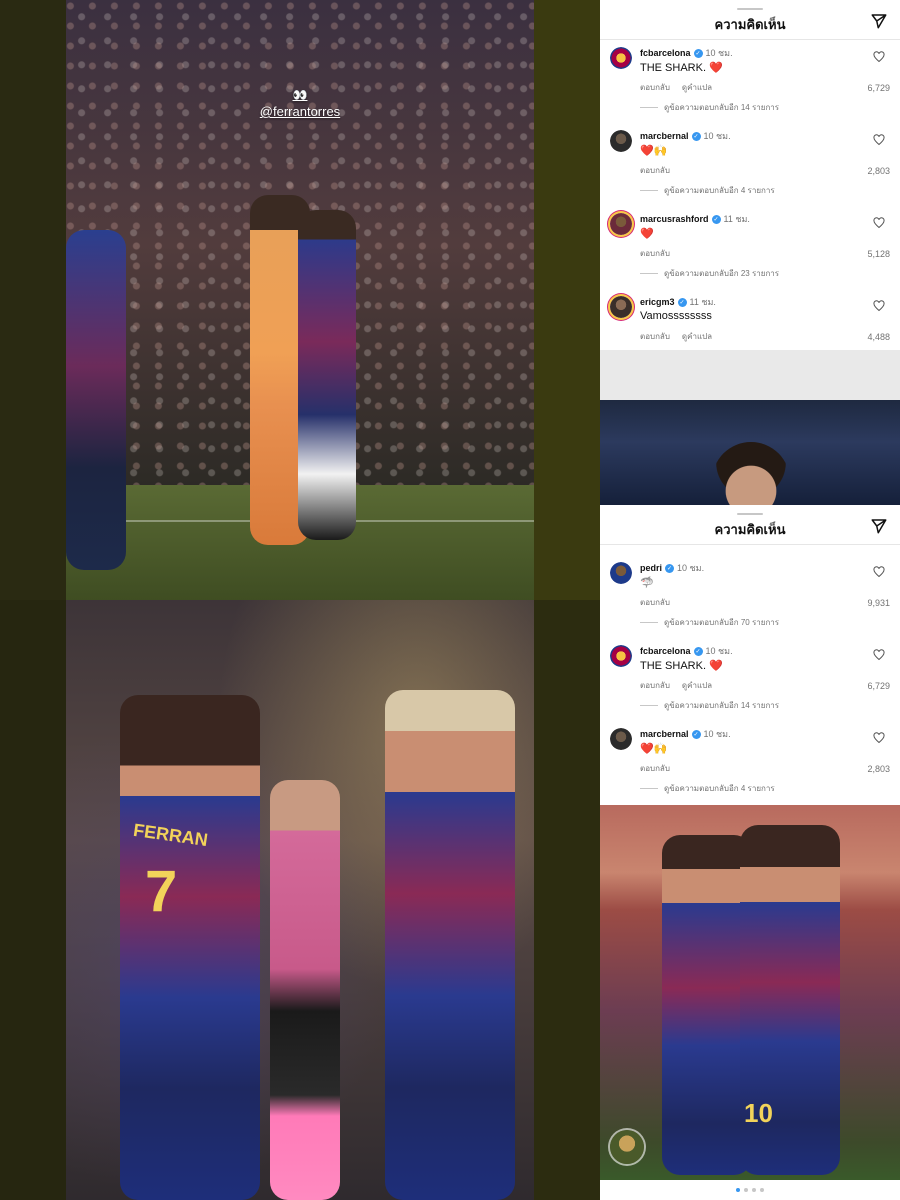 This screenshot has height=1200, width=900. What do you see at coordinates (651, 568) in the screenshot?
I see `username: pedri` at bounding box center [651, 568].